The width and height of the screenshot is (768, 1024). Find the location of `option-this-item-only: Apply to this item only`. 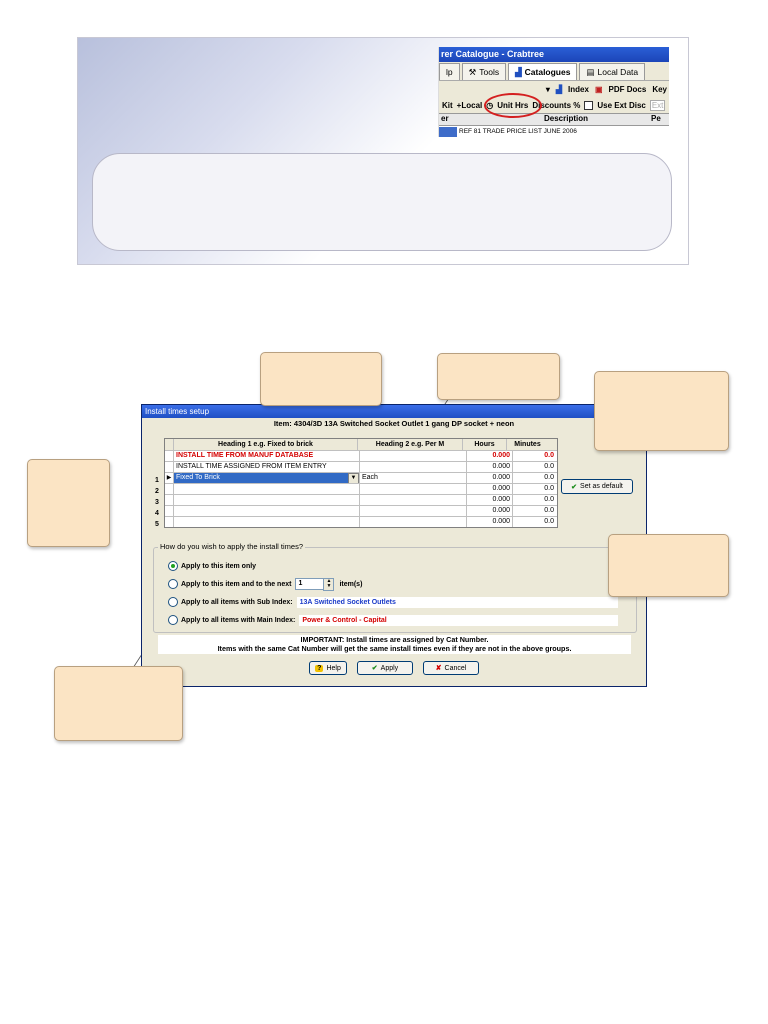

option-this-item-only: Apply to this item only is located at coordinates (212, 566).